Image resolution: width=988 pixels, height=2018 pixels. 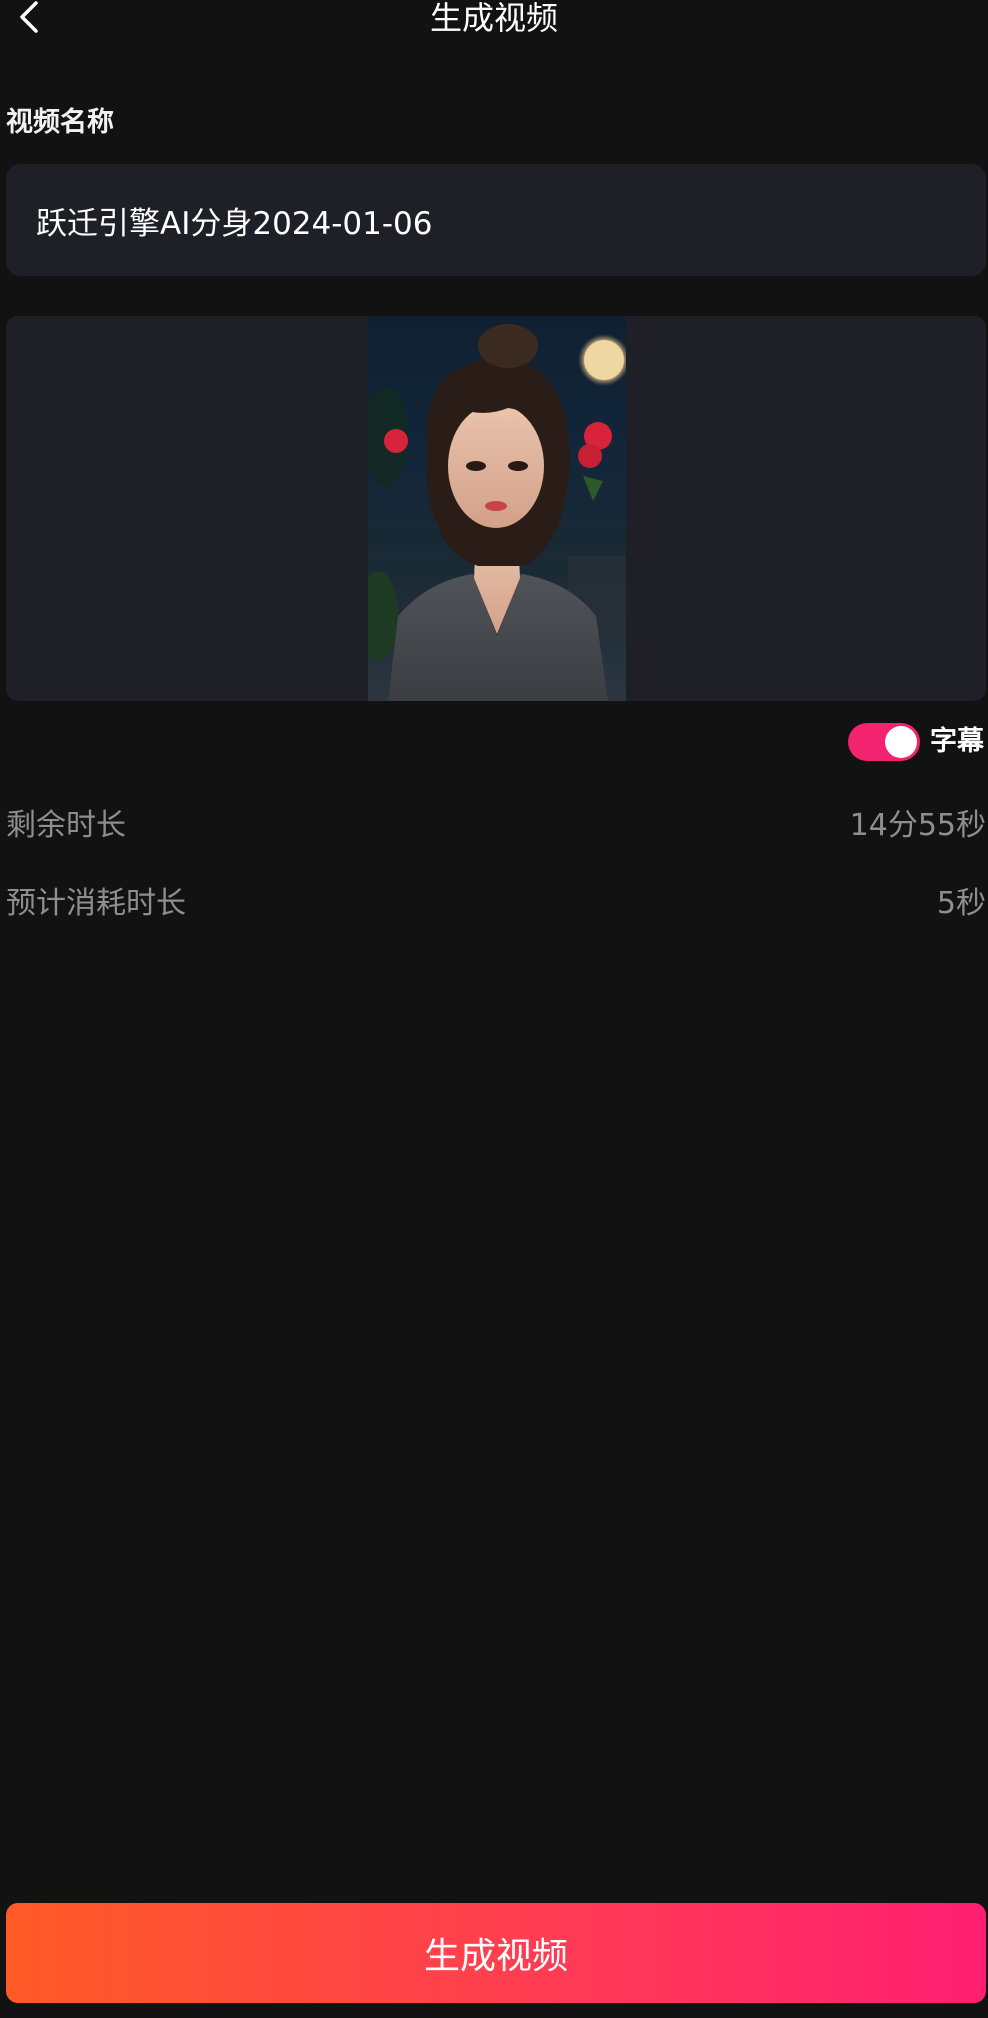 What do you see at coordinates (961, 903) in the screenshot?
I see `estimated-cost-value: 5秒` at bounding box center [961, 903].